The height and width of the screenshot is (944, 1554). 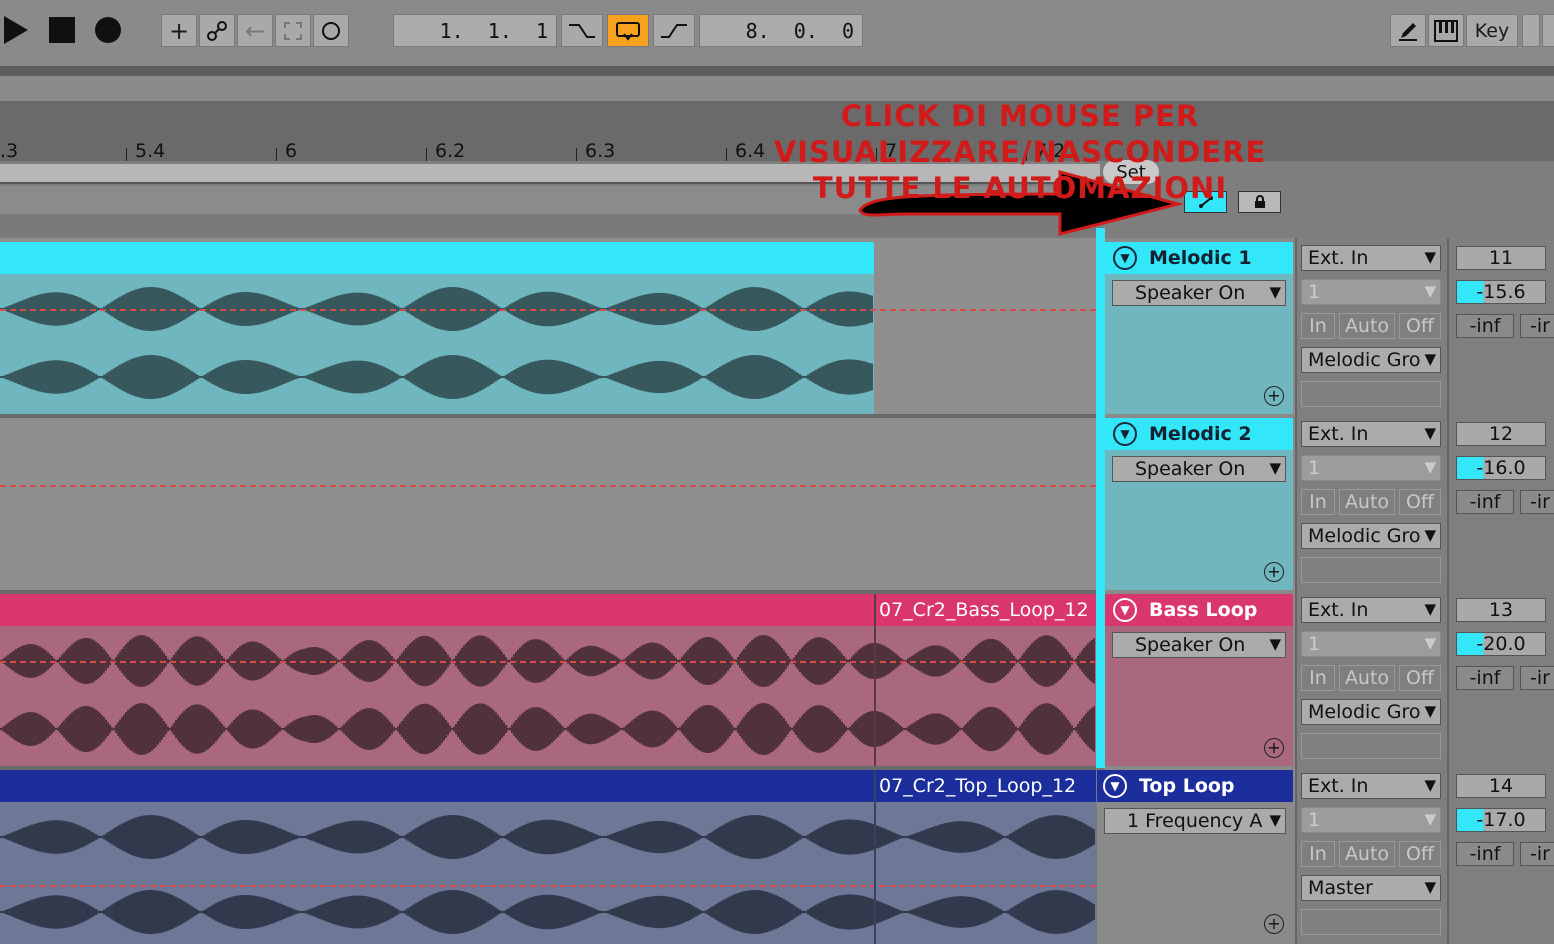 I want to click on punch-out-icon, so click(x=674, y=30).